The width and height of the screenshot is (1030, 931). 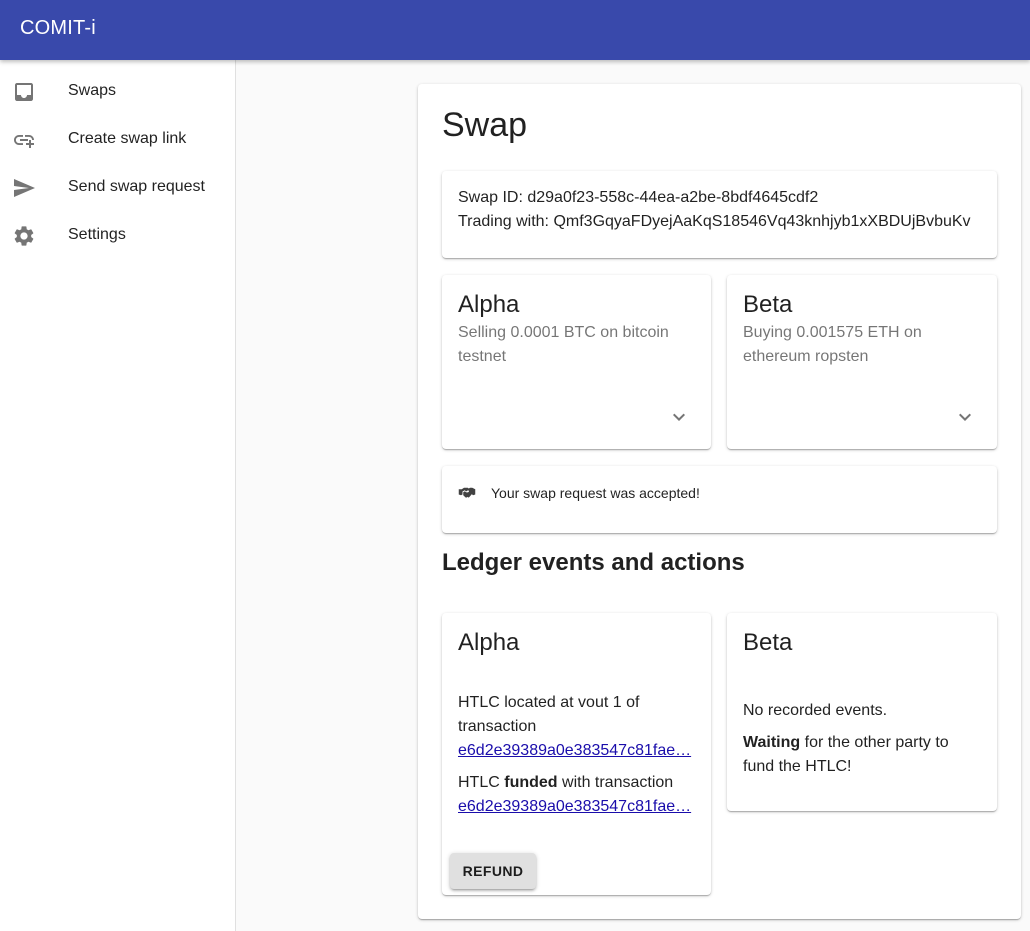 I want to click on refund-button: REFUND, so click(x=493, y=871).